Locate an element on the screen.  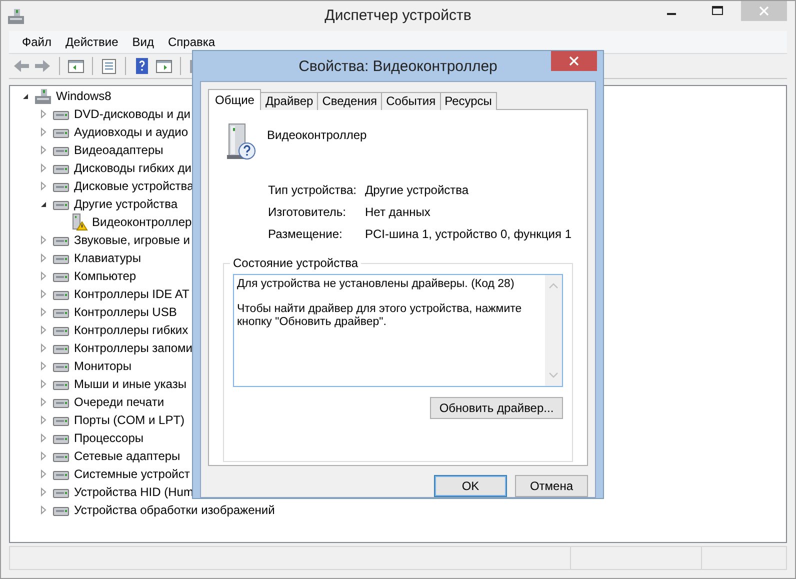
tree-item: Контроллеры запоми is located at coordinates (133, 348).